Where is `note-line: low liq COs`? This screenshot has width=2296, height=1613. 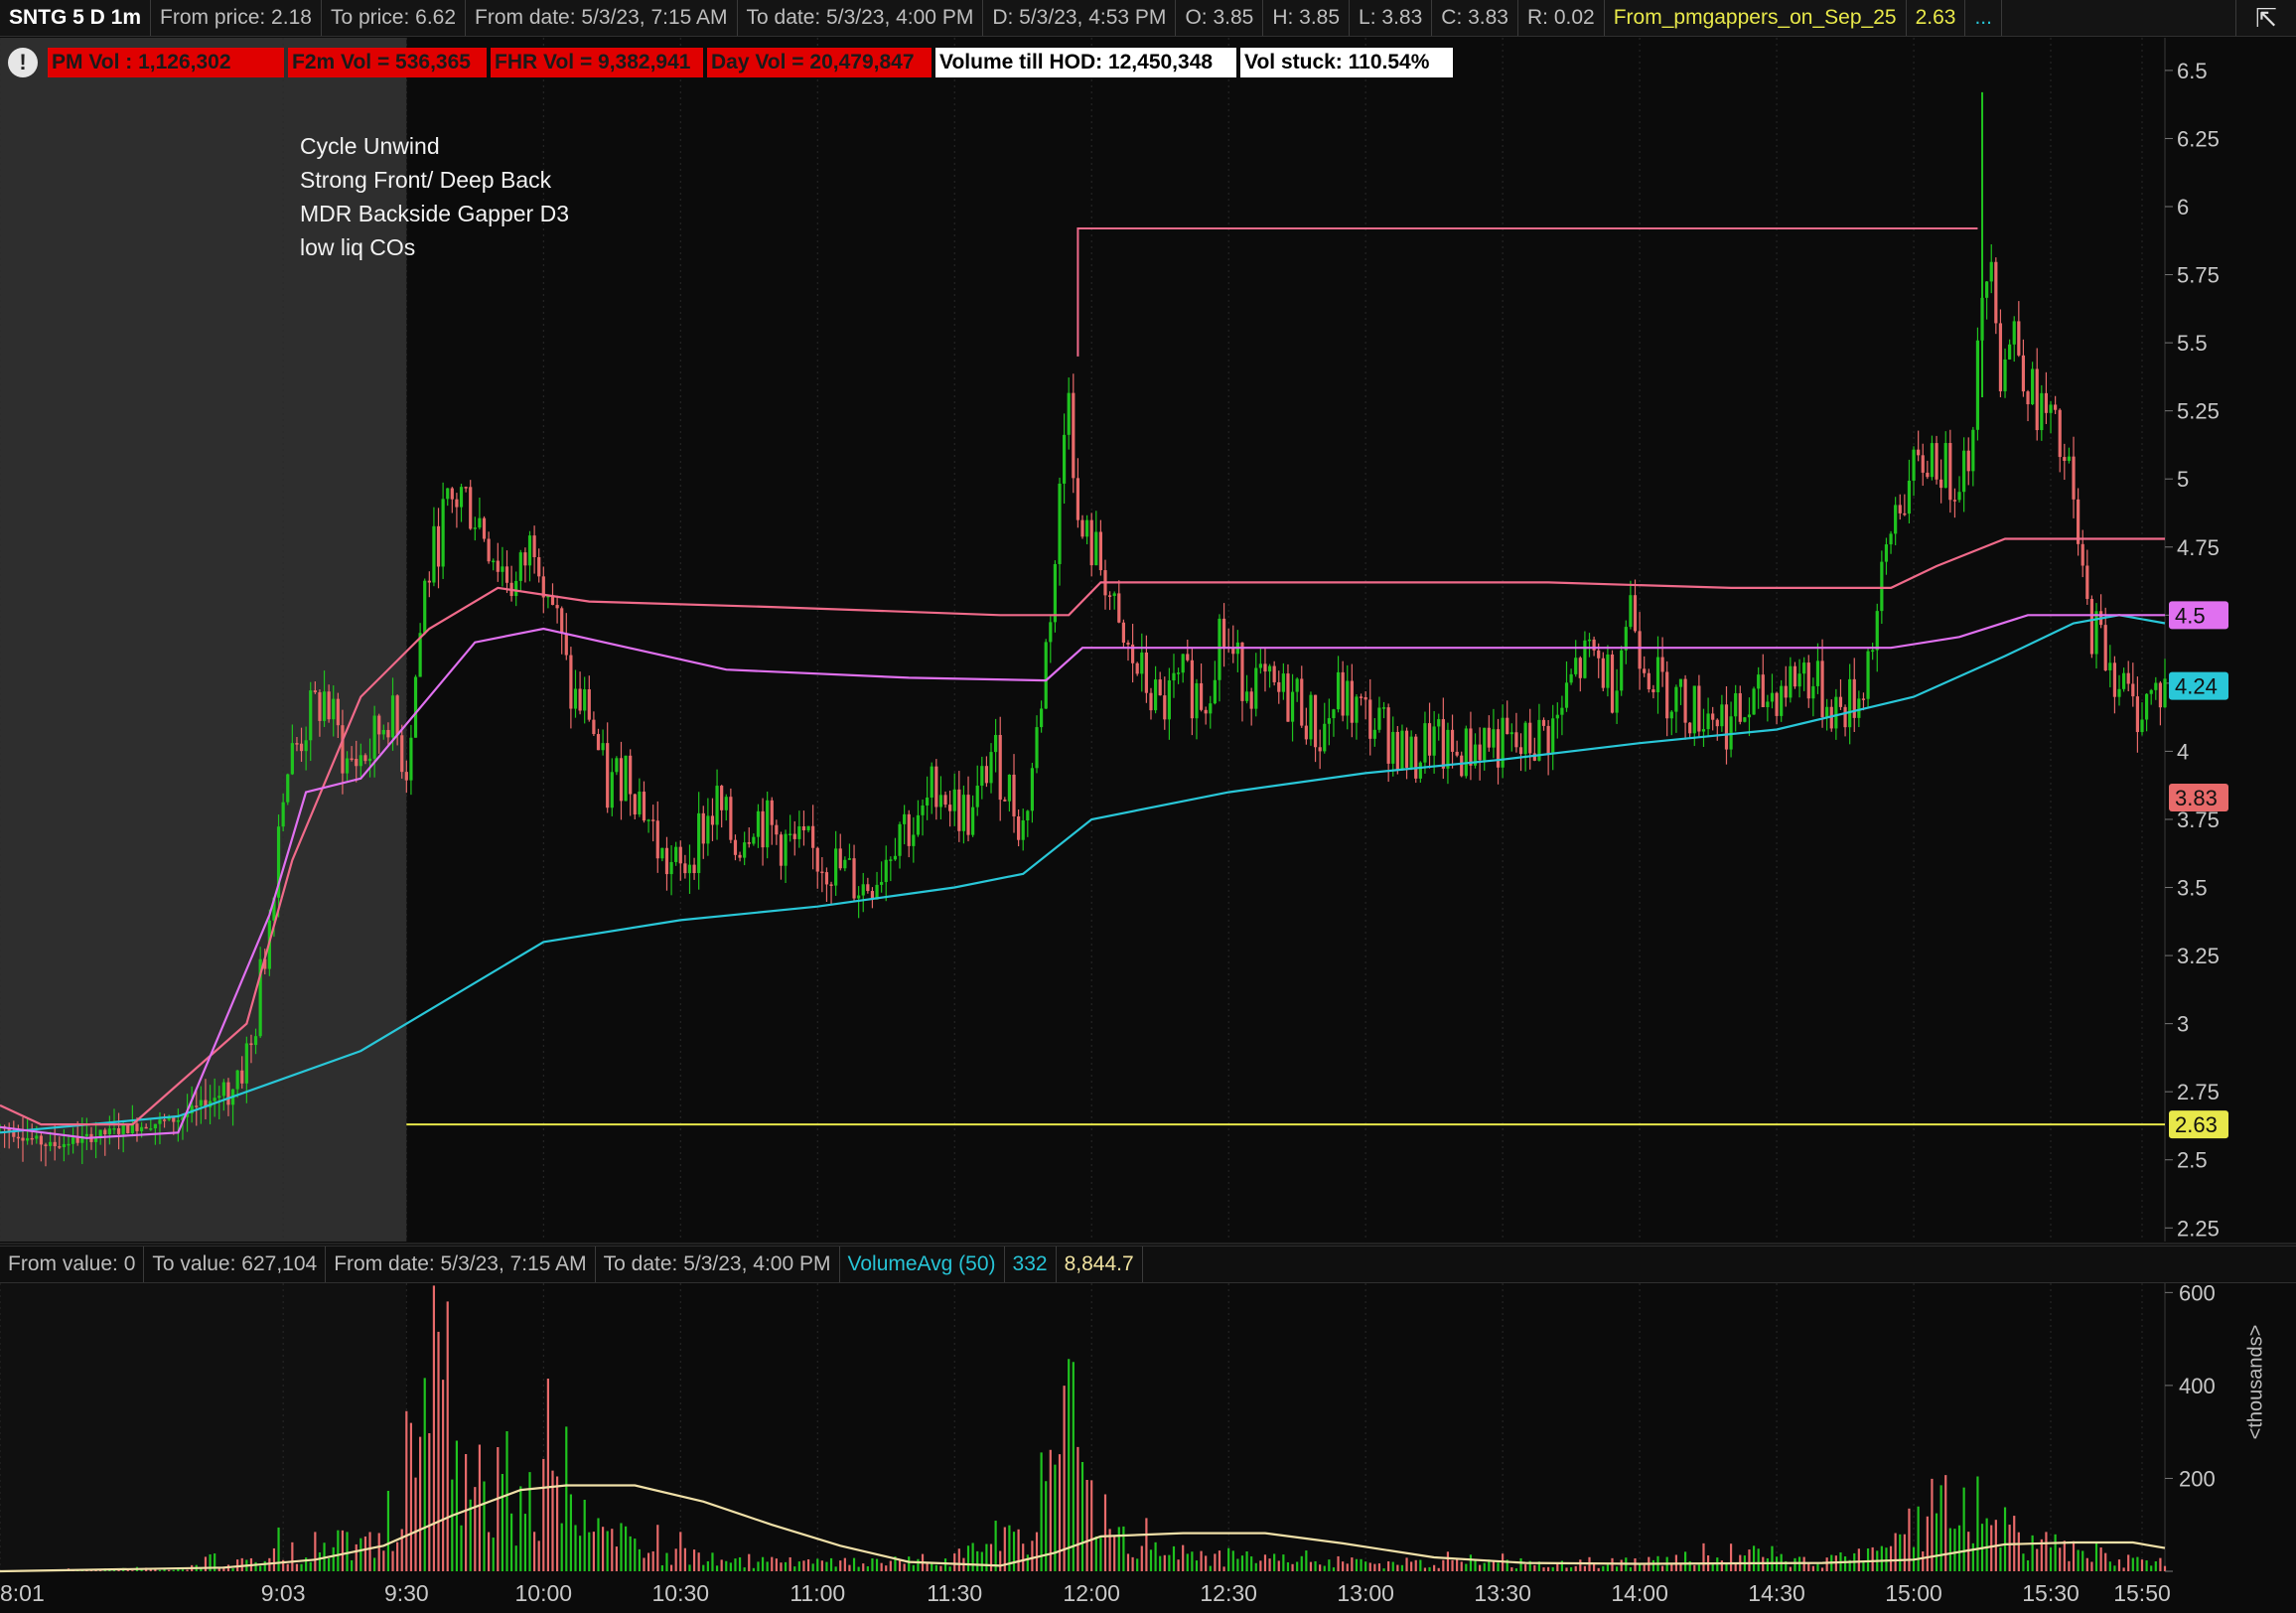 note-line: low liq COs is located at coordinates (358, 247).